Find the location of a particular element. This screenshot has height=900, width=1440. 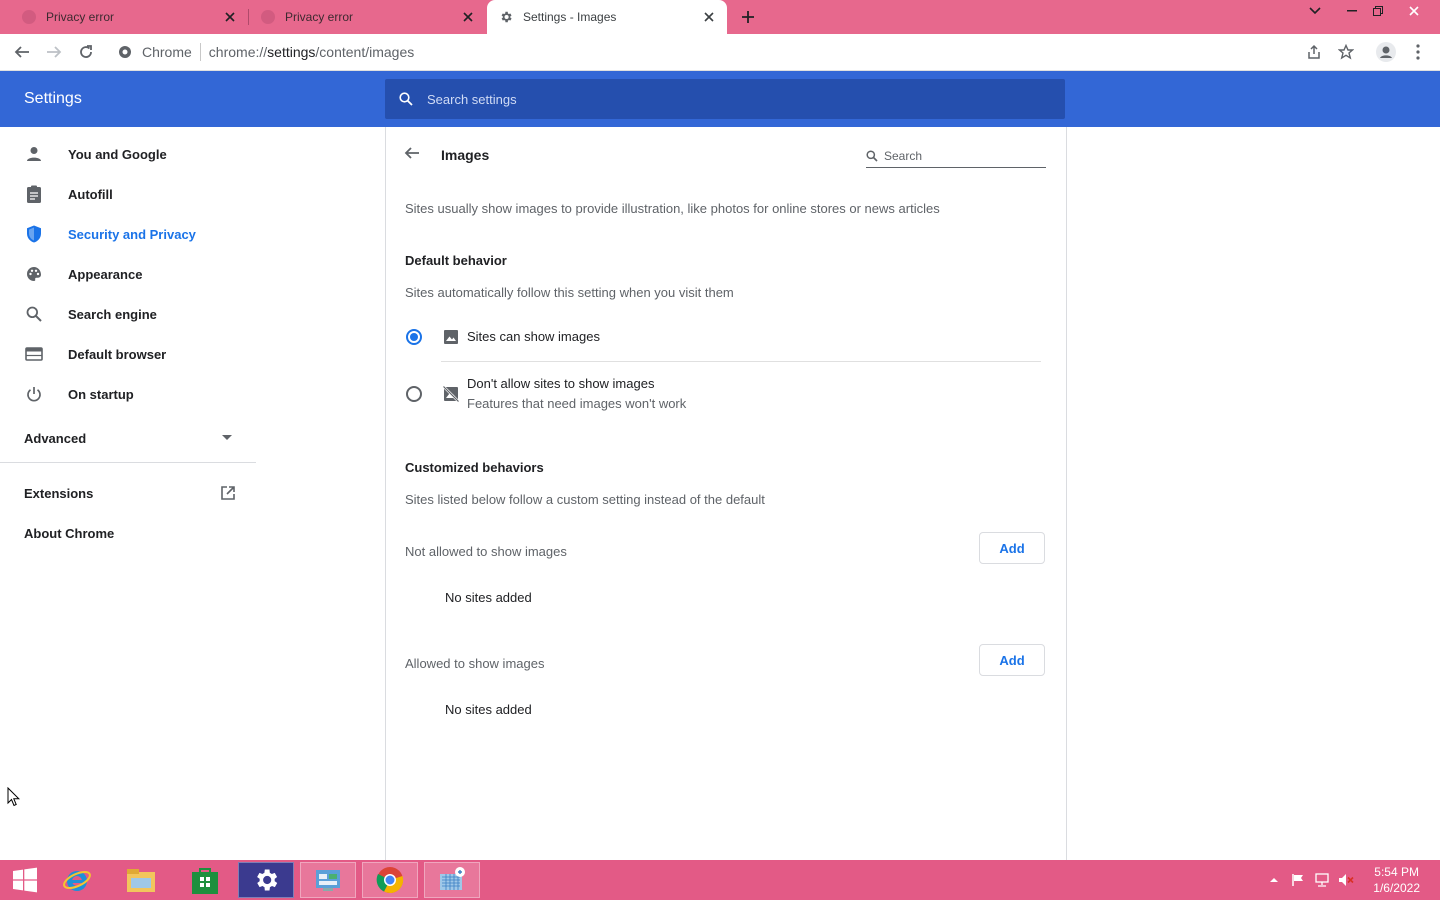

window-close-icon is located at coordinates (1414, 11).